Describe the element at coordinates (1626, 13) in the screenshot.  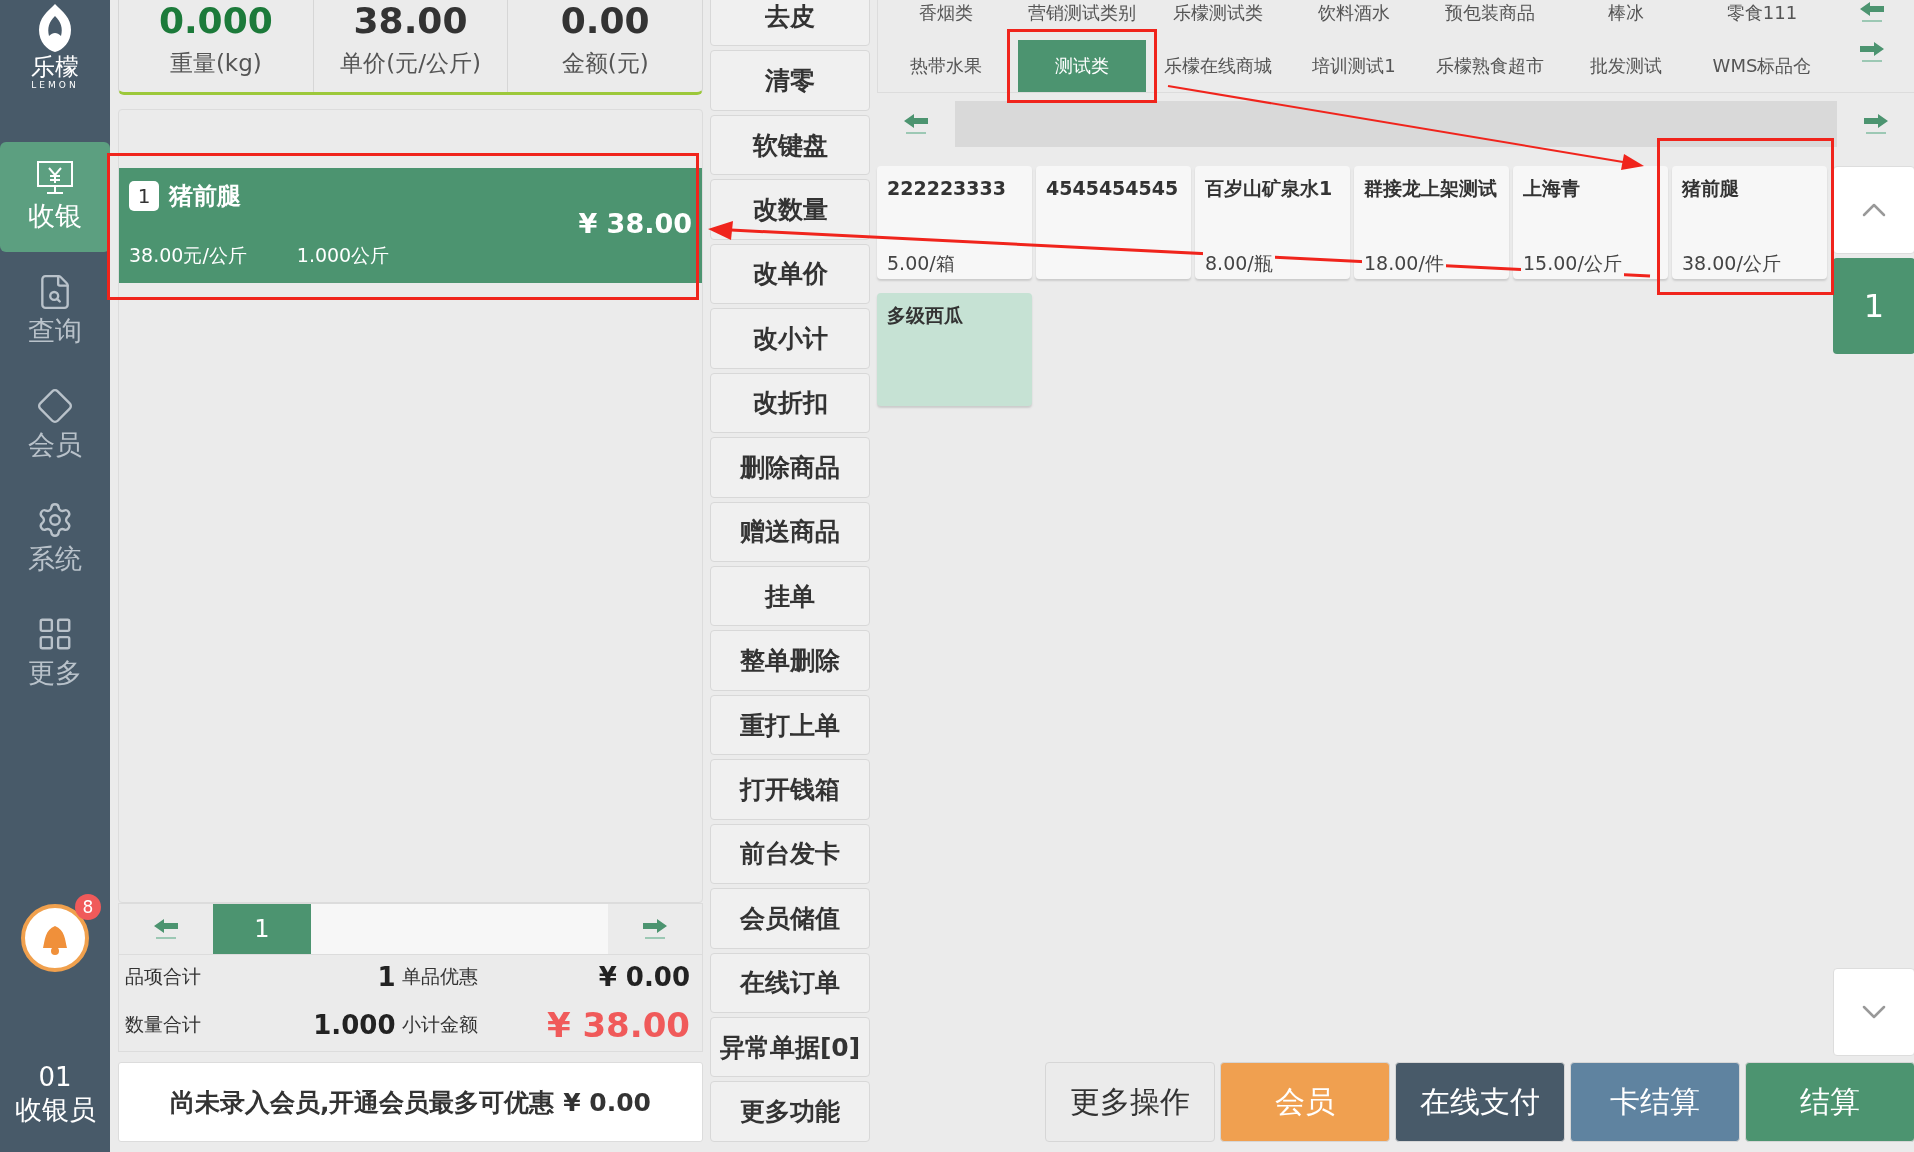
I see `category-tab: 棒冰` at that location.